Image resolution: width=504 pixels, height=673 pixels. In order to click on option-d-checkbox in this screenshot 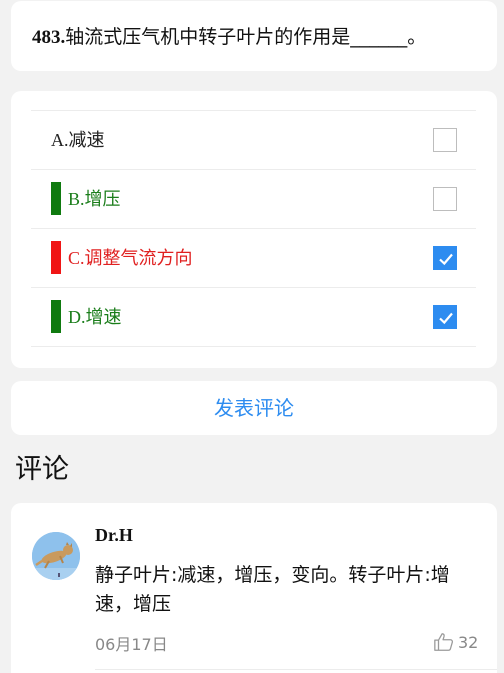, I will do `click(445, 317)`.